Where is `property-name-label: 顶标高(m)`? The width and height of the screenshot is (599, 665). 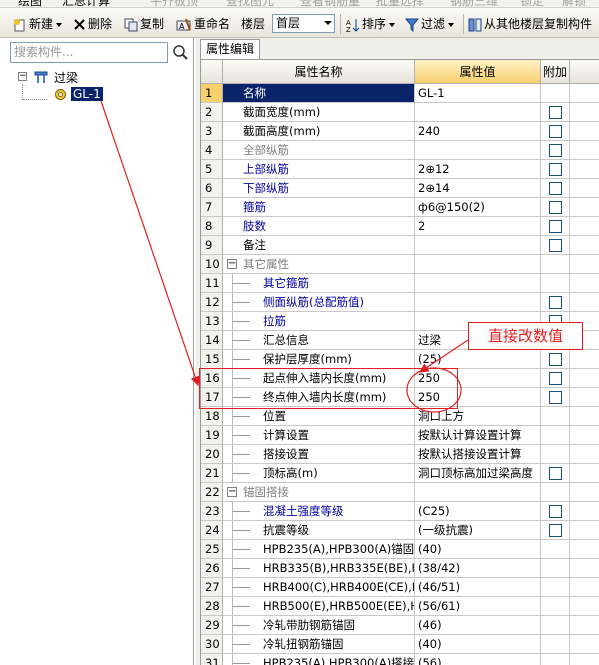 property-name-label: 顶标高(m) is located at coordinates (290, 473).